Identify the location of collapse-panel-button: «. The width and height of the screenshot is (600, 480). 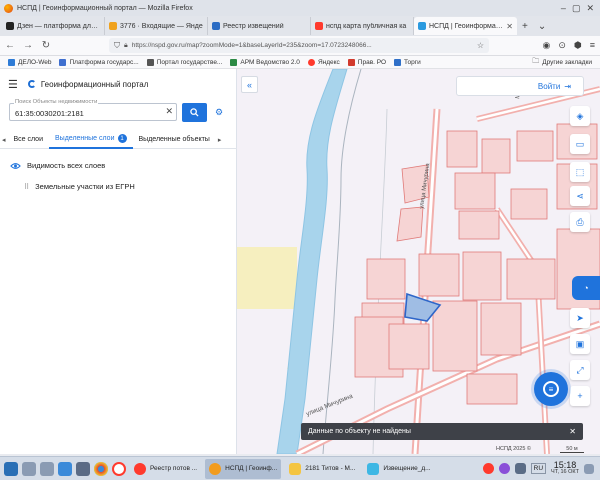
(249, 84).